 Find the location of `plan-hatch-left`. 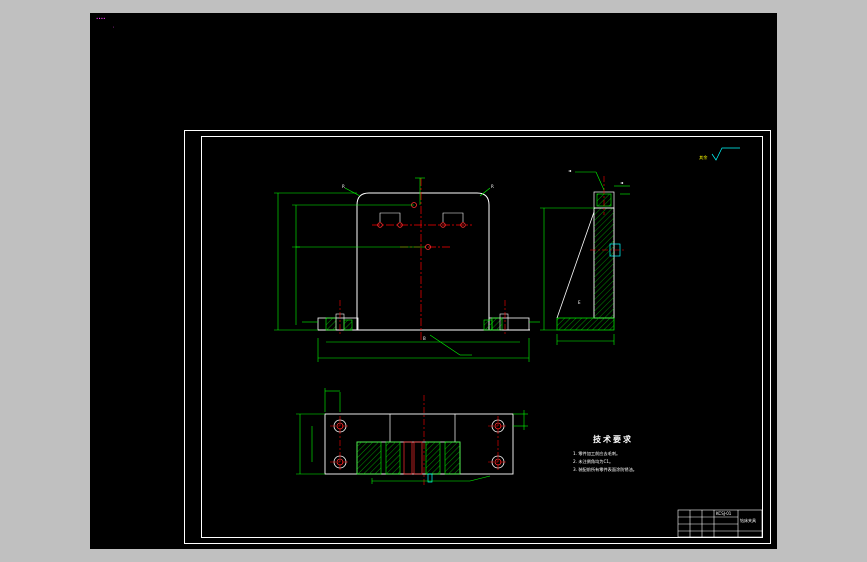

plan-hatch-left is located at coordinates (369, 458).